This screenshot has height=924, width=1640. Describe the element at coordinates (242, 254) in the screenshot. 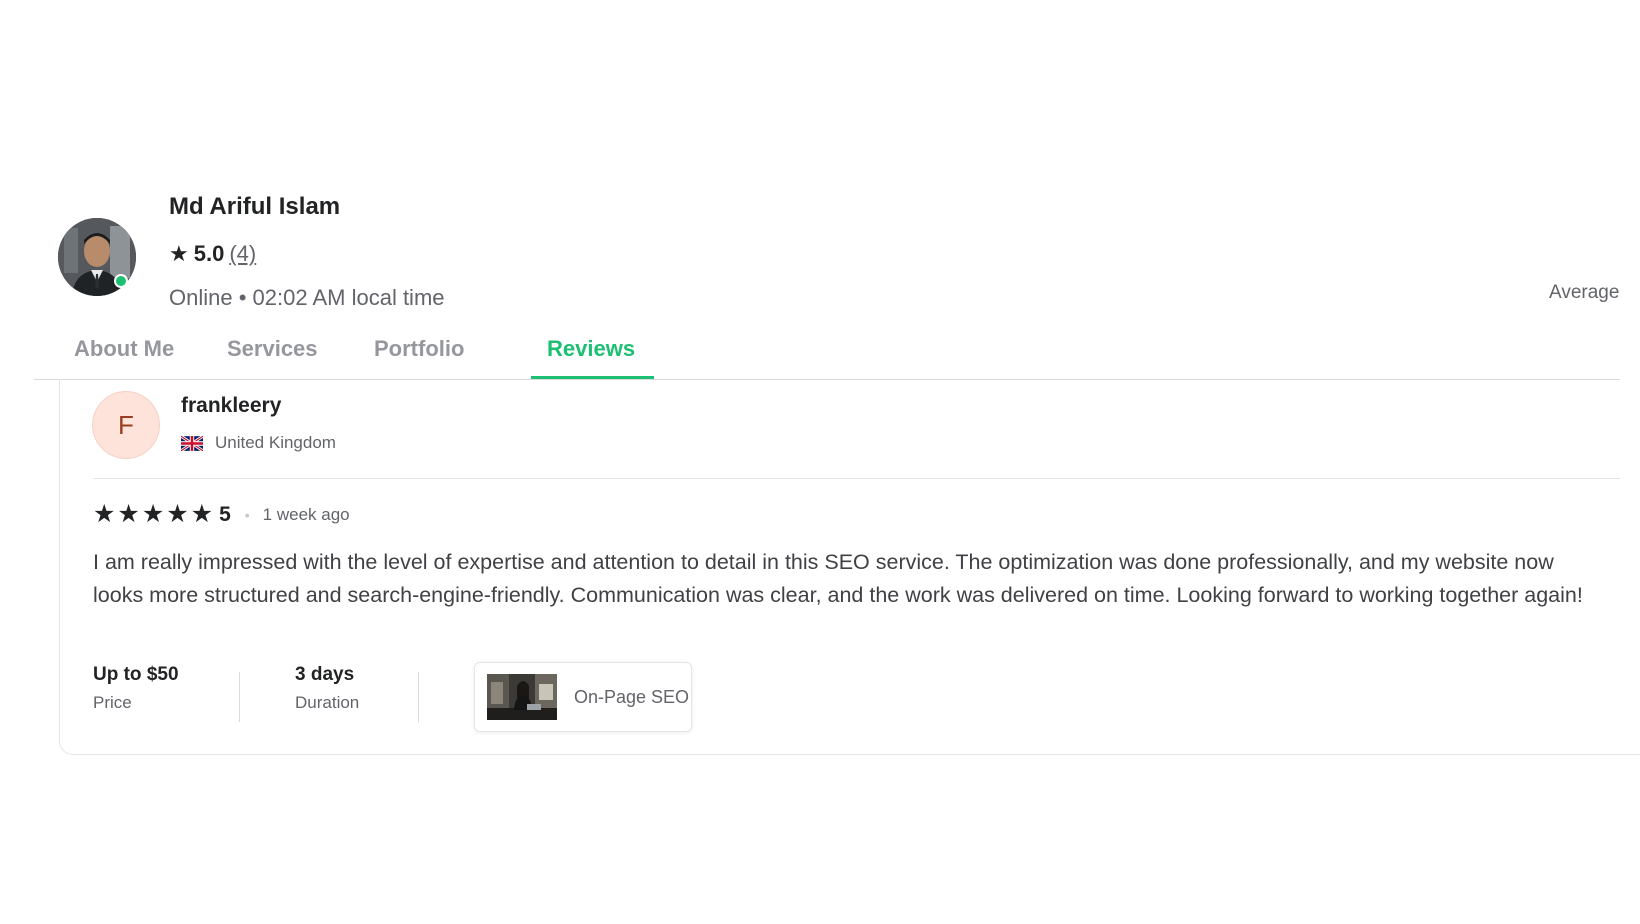

I see `review-count-link: (4)` at that location.